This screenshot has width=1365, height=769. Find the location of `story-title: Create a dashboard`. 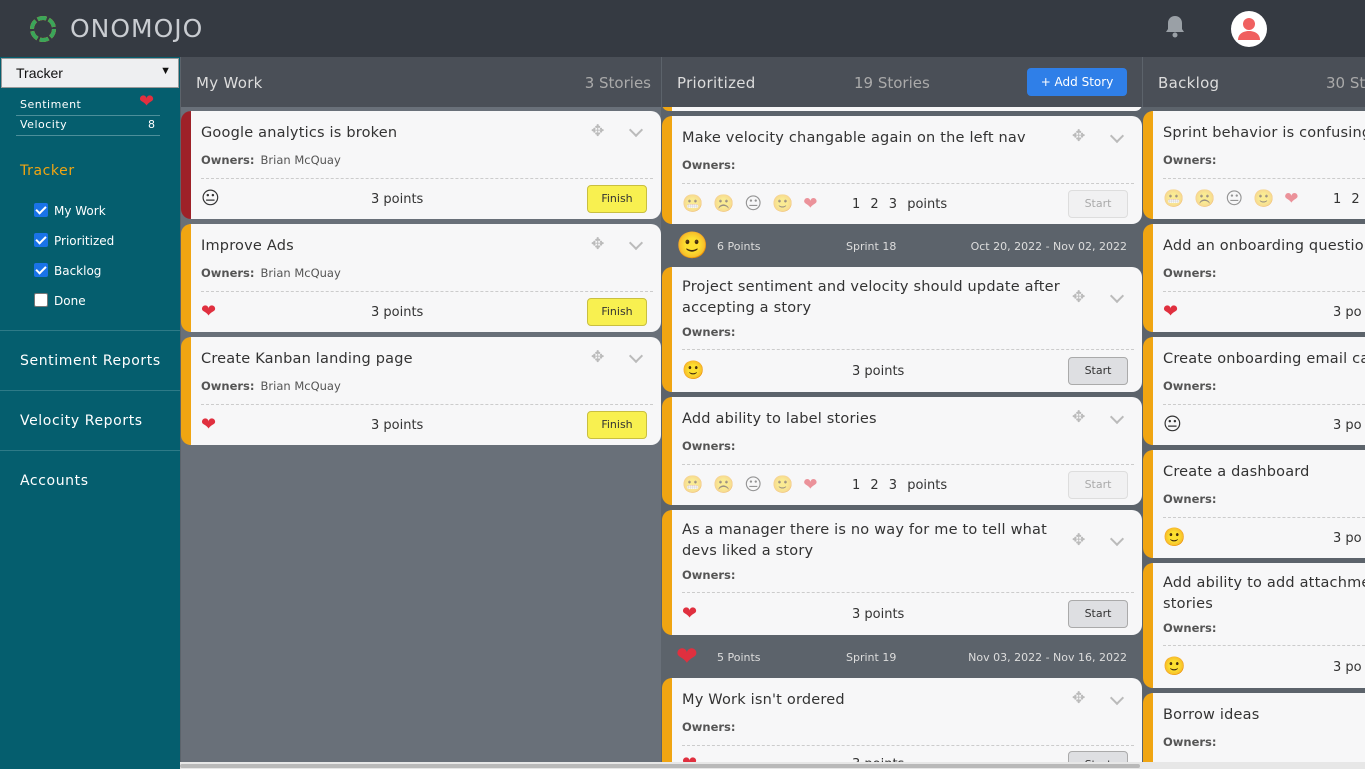

story-title: Create a dashboard is located at coordinates (1236, 472).